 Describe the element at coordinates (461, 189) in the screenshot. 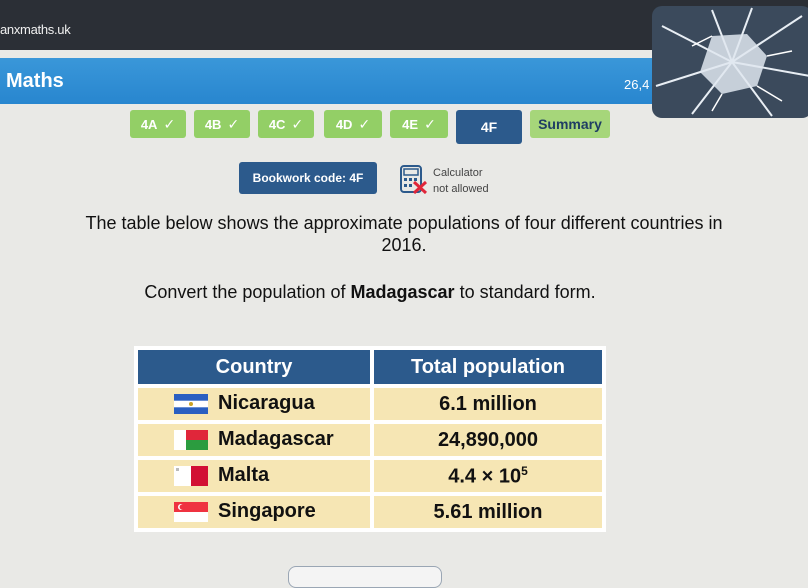

I see `calculator-note: not allowed` at that location.